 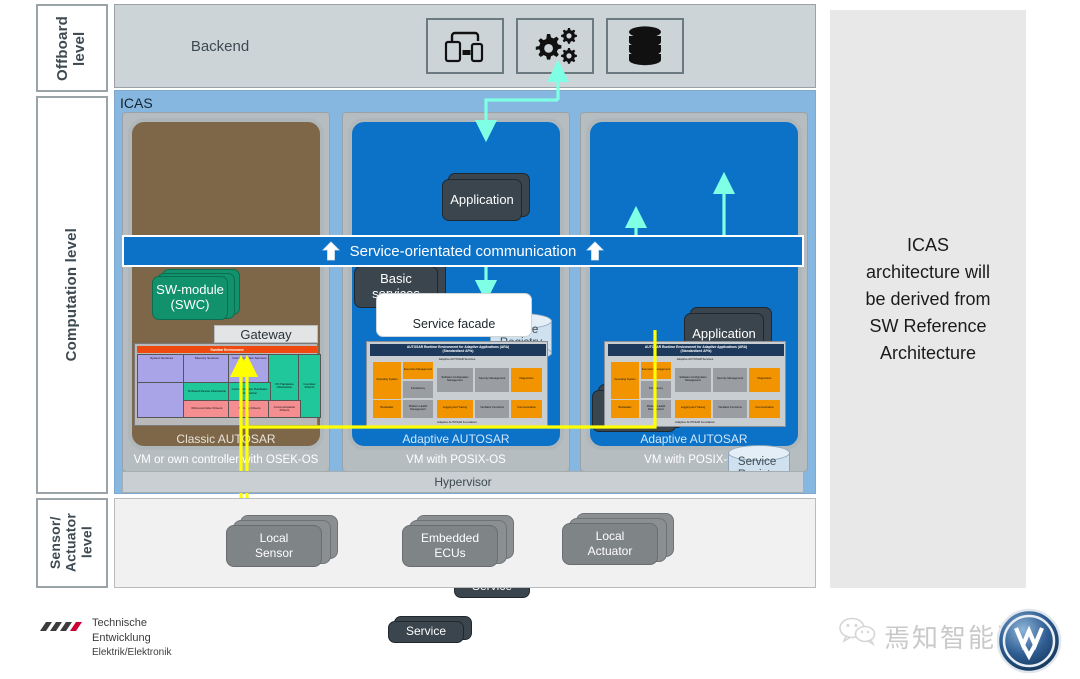 What do you see at coordinates (610, 544) in the screenshot?
I see `local-actuator-label: Local Actuator` at bounding box center [610, 544].